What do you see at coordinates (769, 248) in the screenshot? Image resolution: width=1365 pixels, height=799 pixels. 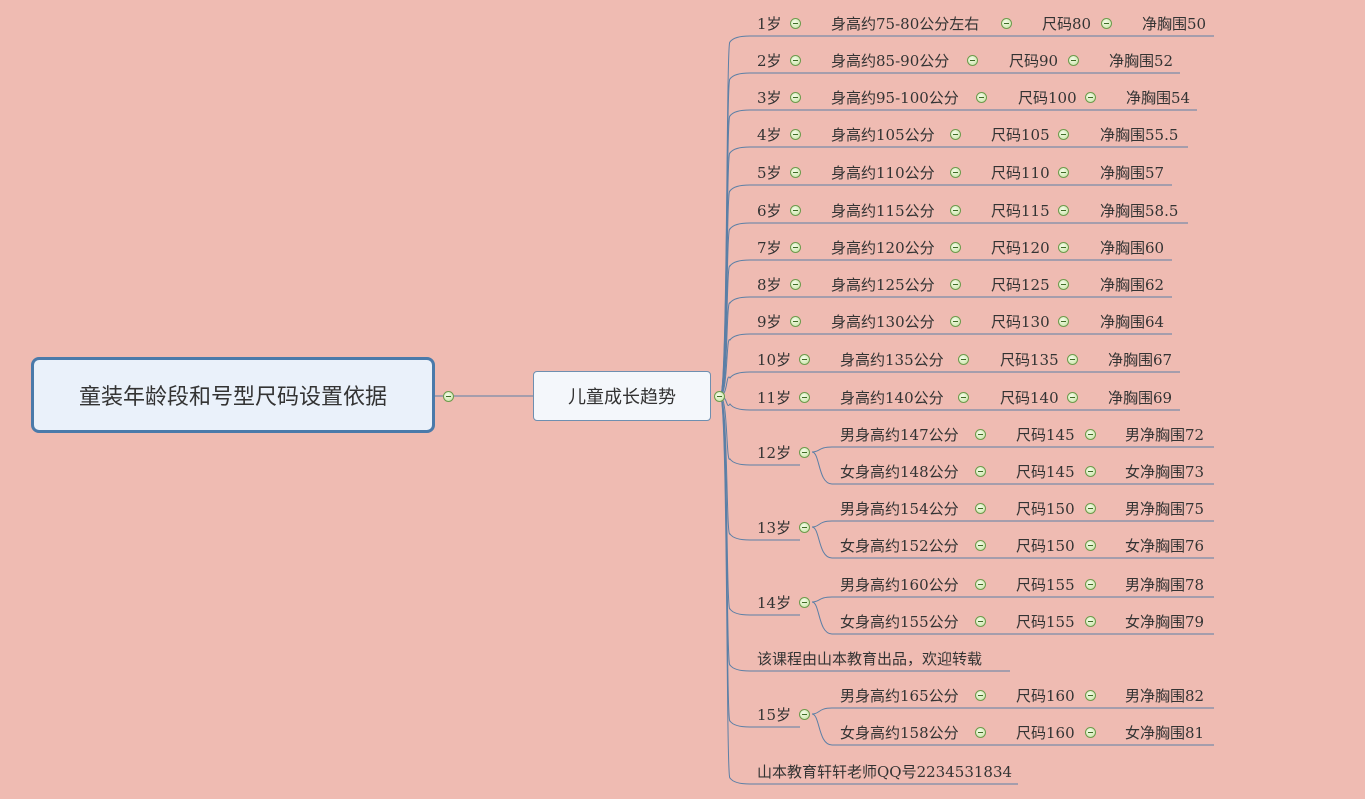 I see `age-label: 7岁` at bounding box center [769, 248].